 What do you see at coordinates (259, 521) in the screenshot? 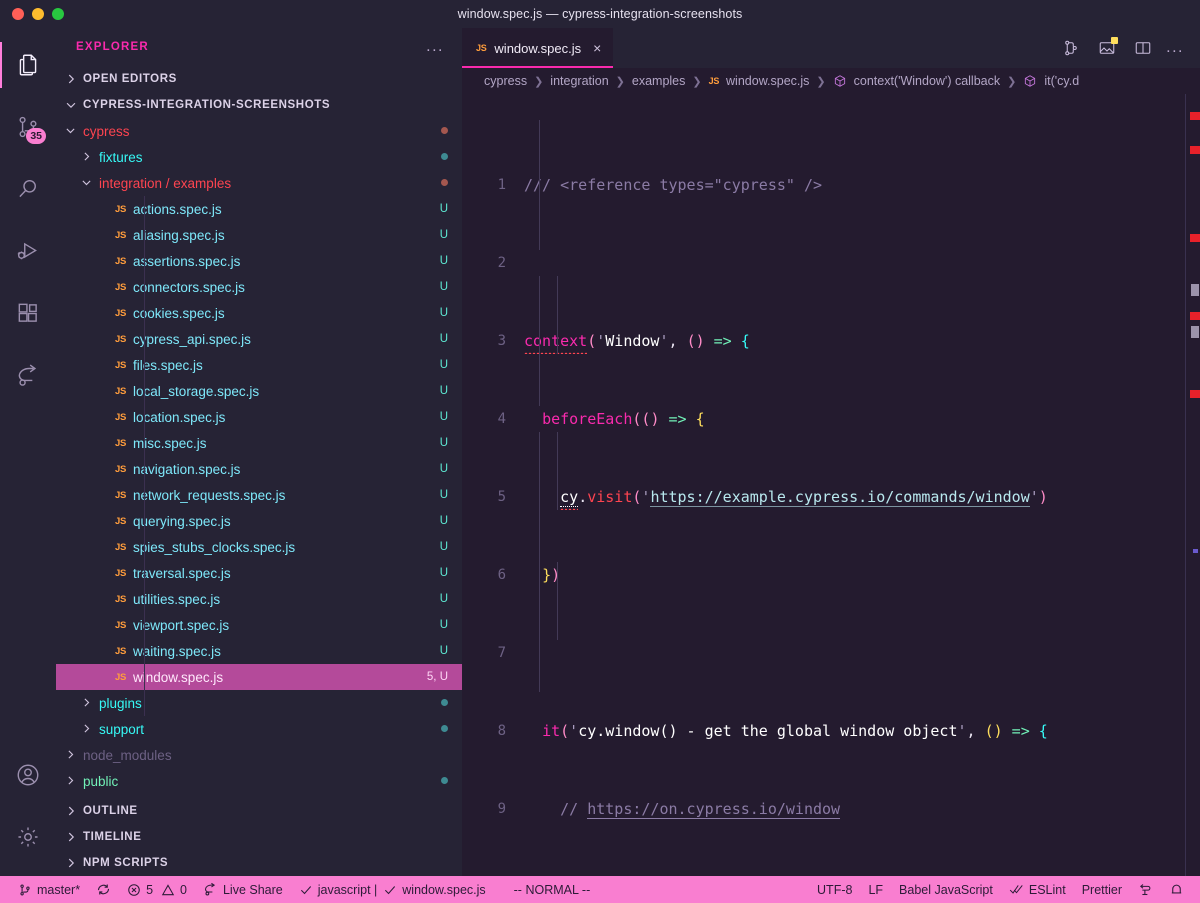
I see `tree-file-row: JS querying.spec.js U` at bounding box center [259, 521].